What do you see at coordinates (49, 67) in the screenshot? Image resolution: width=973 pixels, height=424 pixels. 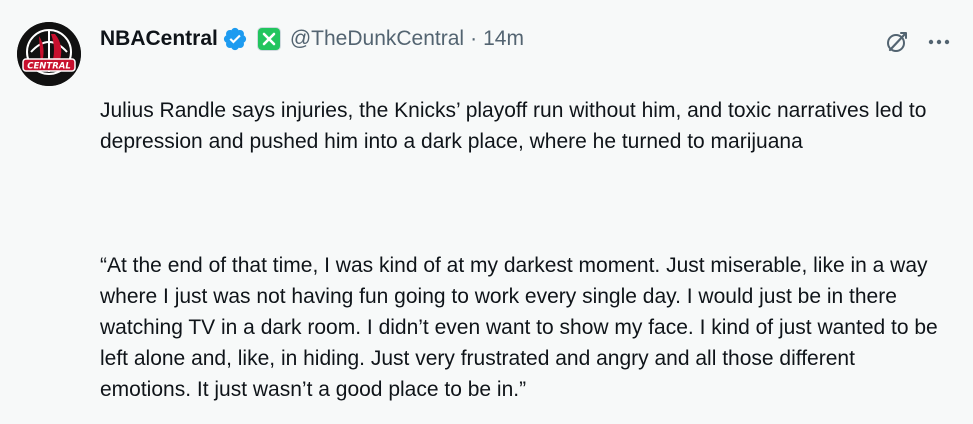 I see `avatar-text: CENTRAL` at bounding box center [49, 67].